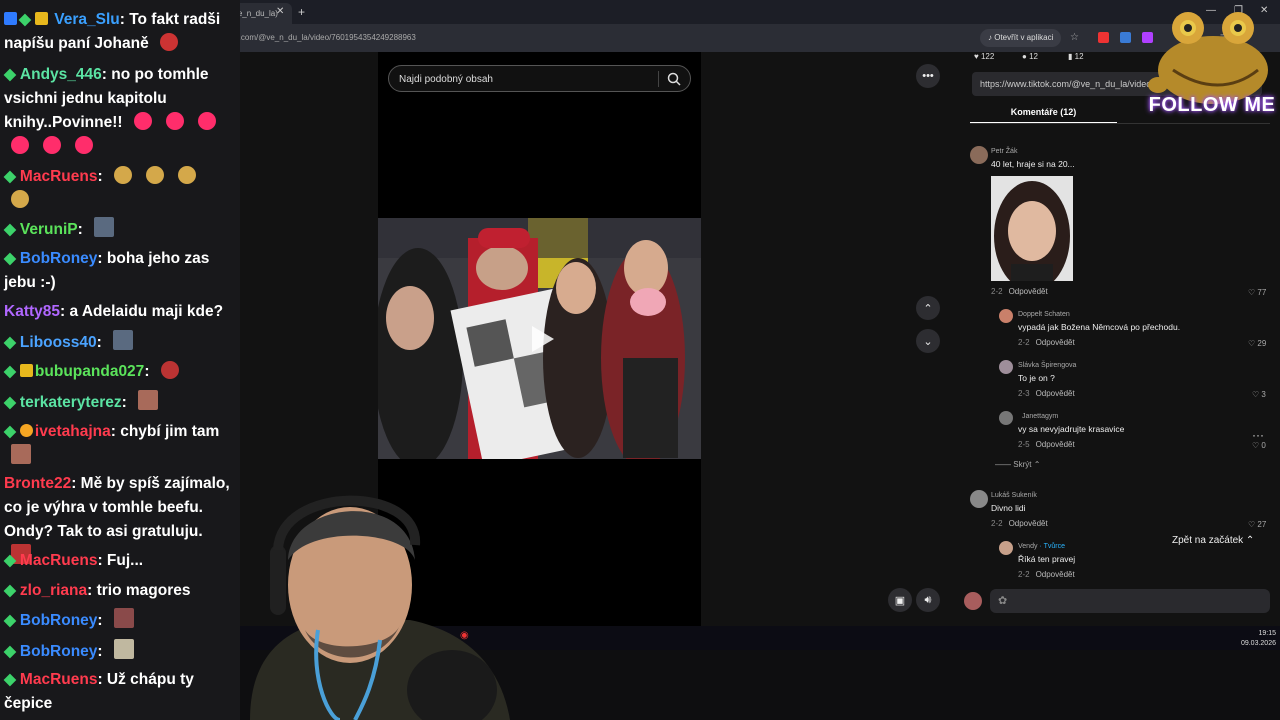 The width and height of the screenshot is (1280, 720). I want to click on clock-date: 09.03.2026, so click(1258, 643).